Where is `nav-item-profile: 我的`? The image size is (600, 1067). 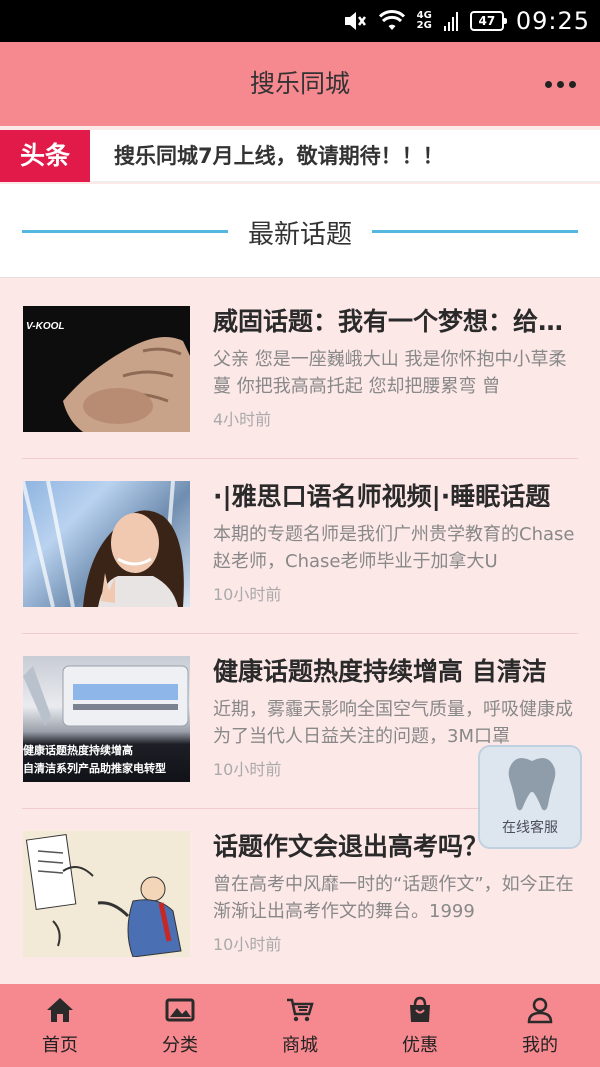 nav-item-profile: 我的 is located at coordinates (540, 1025).